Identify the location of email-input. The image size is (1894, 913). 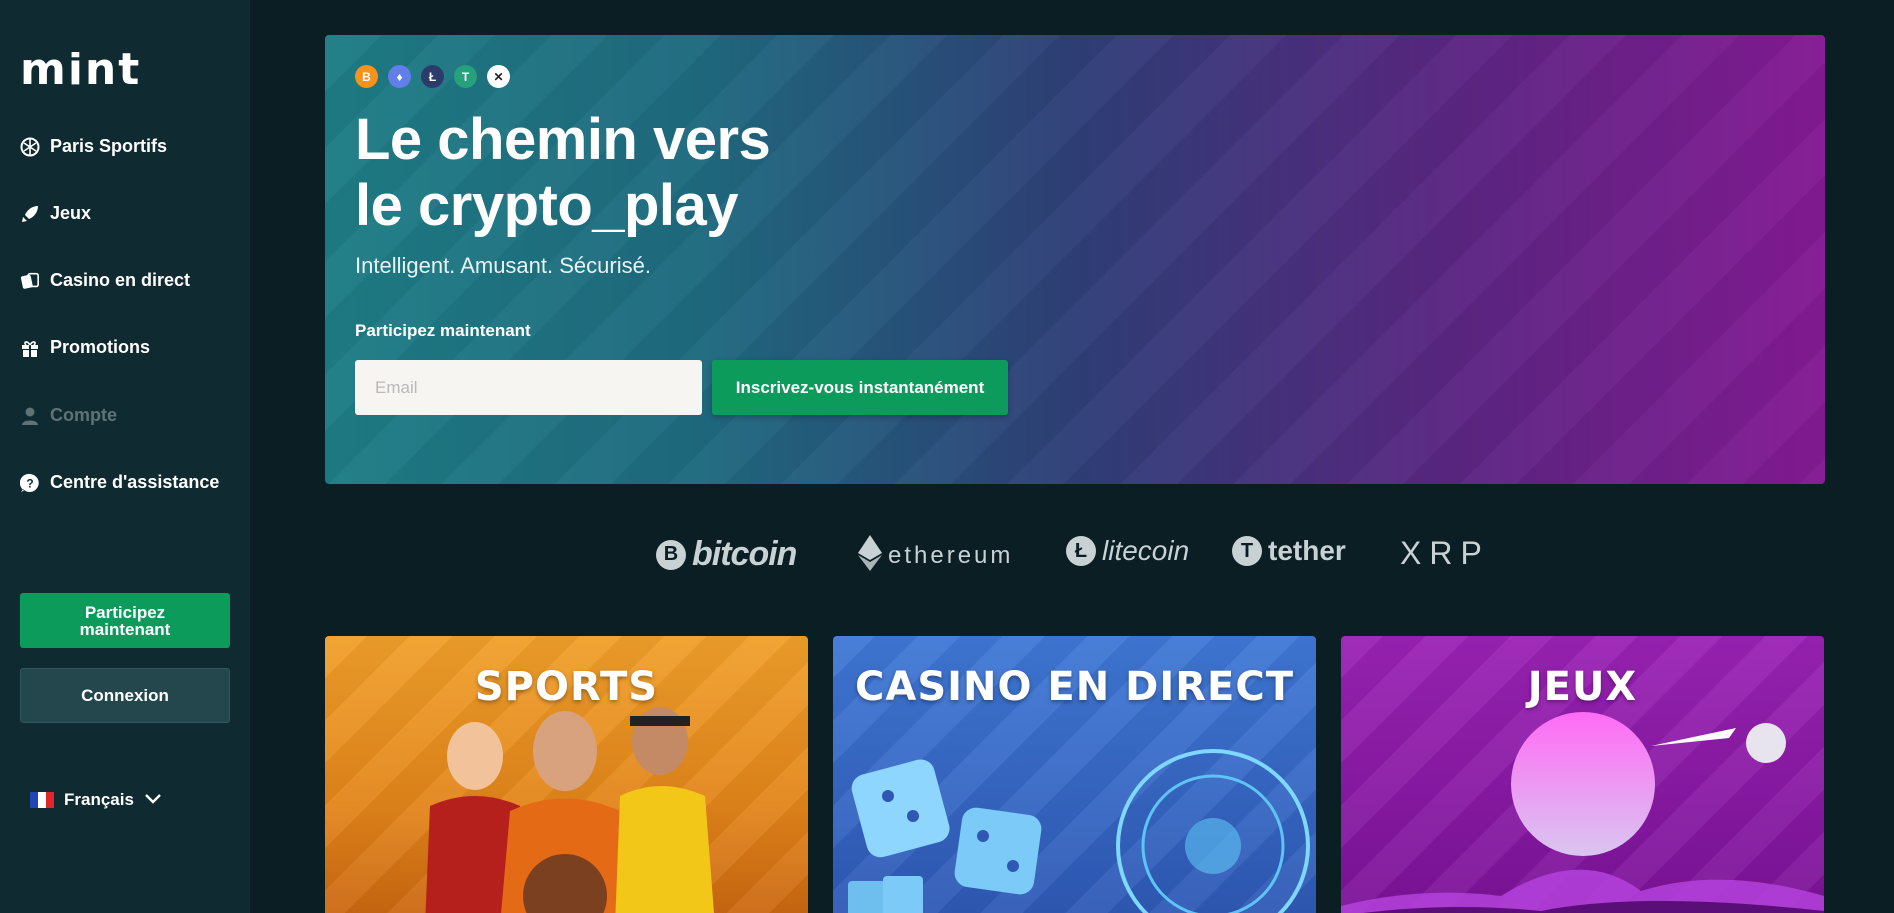
(528, 387).